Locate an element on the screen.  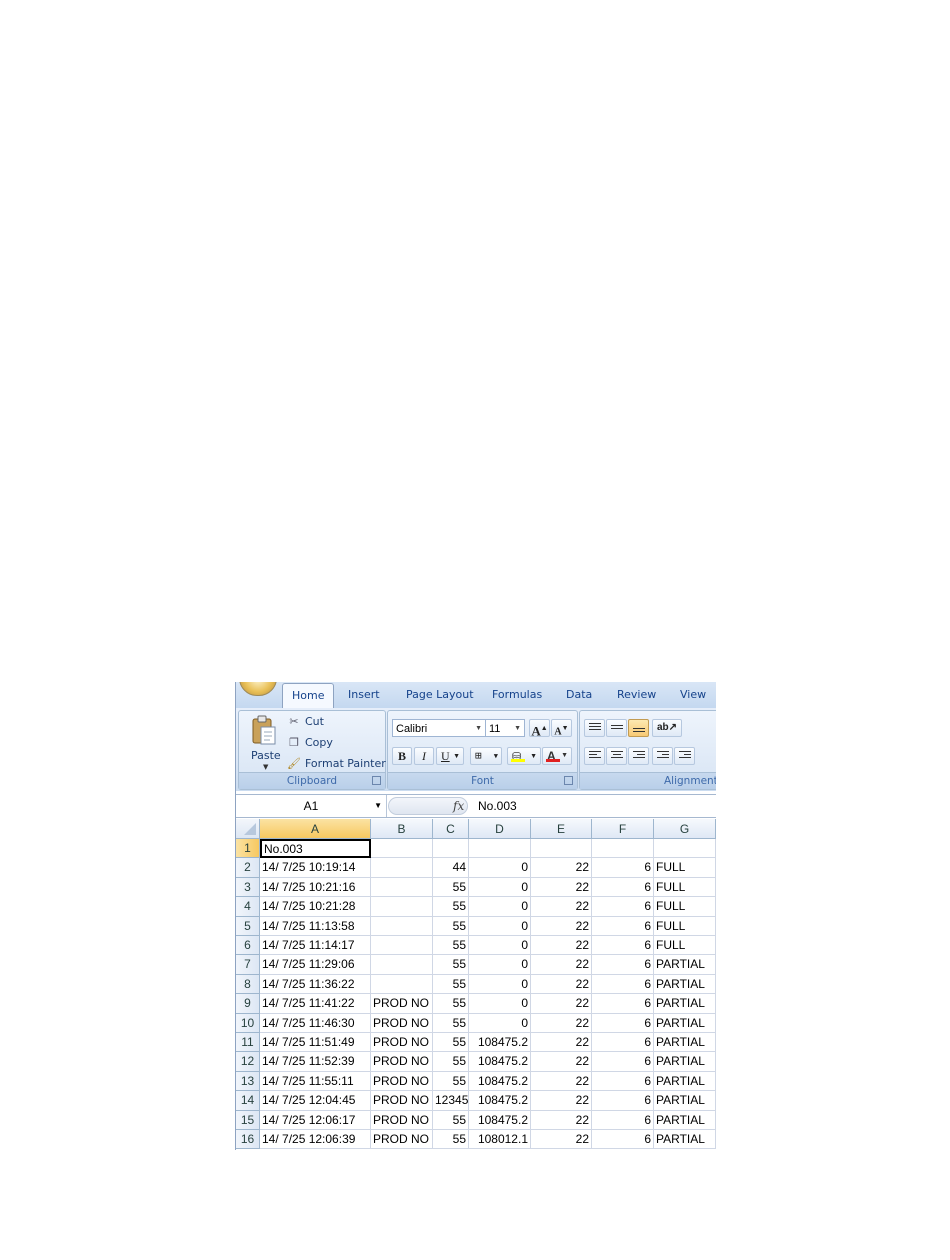
tab-view: View is located at coordinates (693, 695).